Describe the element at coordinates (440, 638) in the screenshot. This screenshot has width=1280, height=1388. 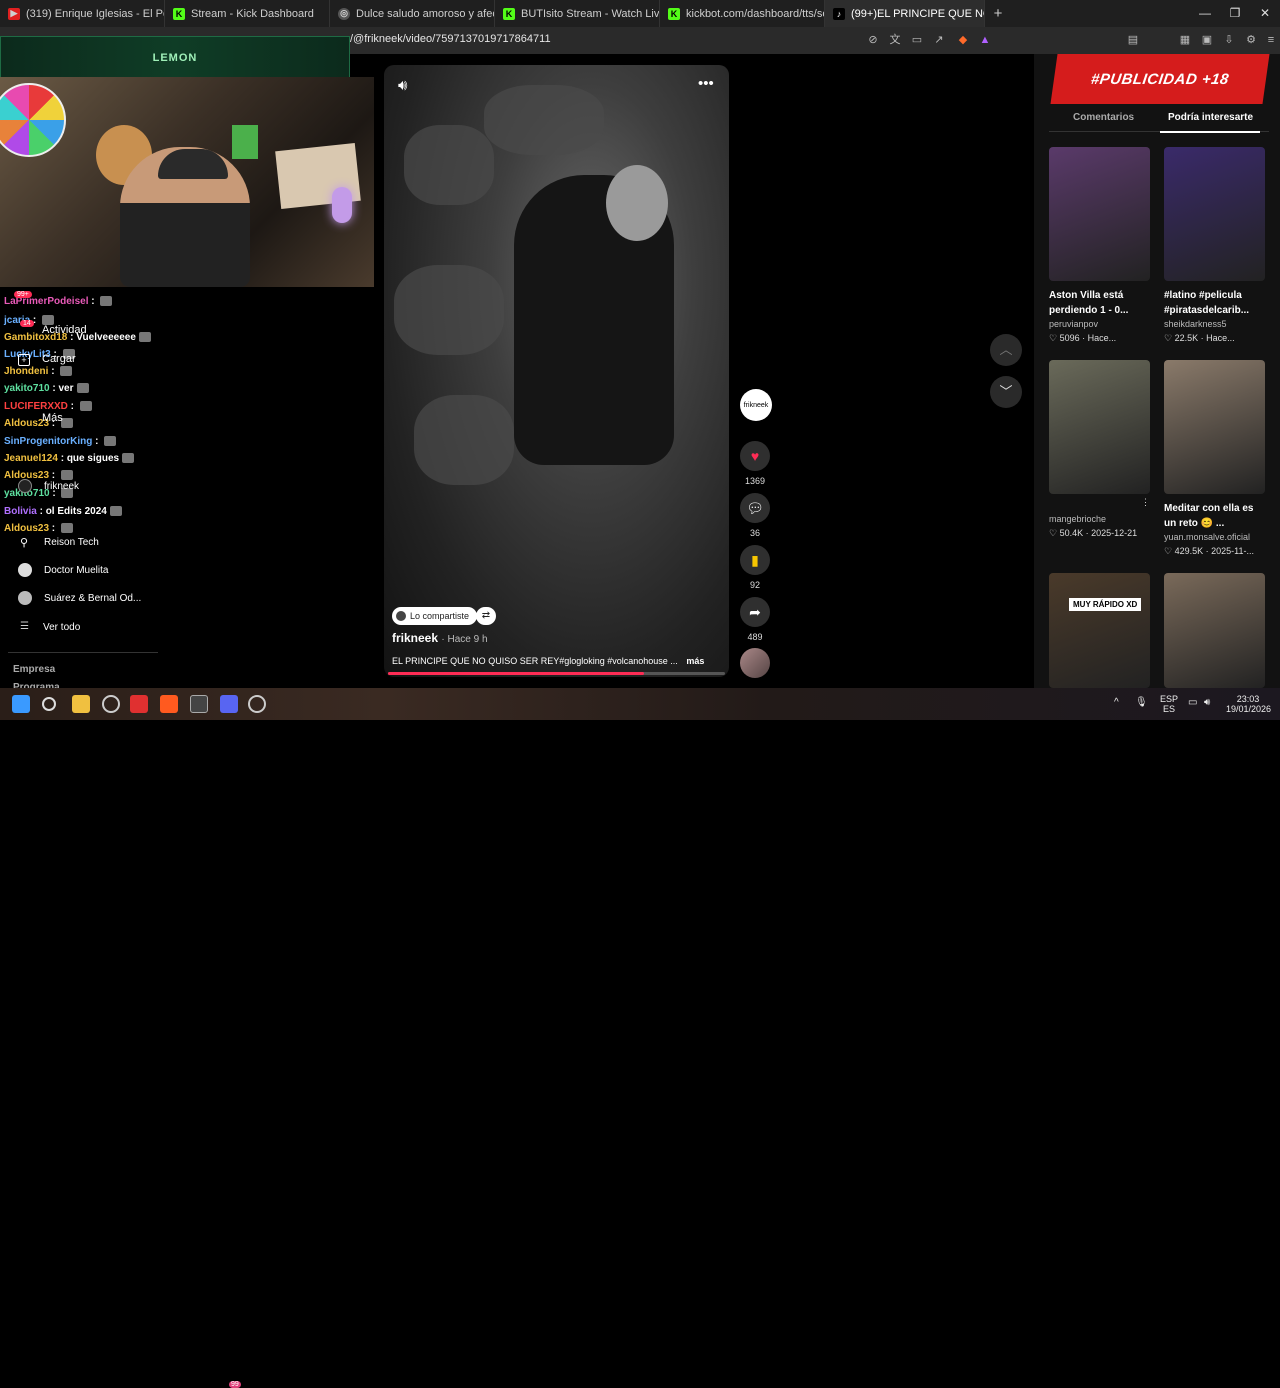
I see `video-author: frikneek · Hace 9 h` at that location.